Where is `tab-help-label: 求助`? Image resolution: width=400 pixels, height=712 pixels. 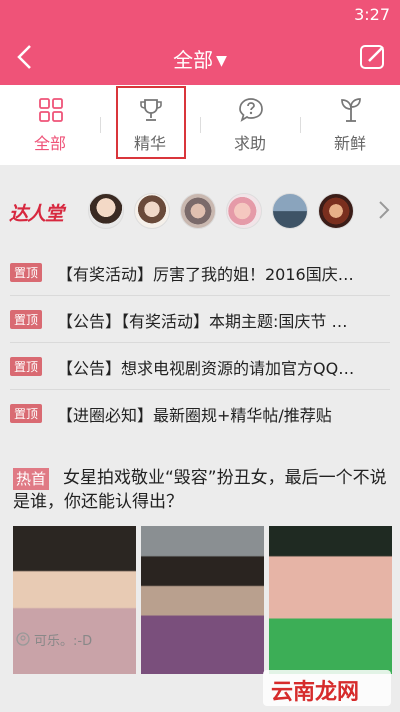 tab-help-label: 求助 is located at coordinates (249, 143).